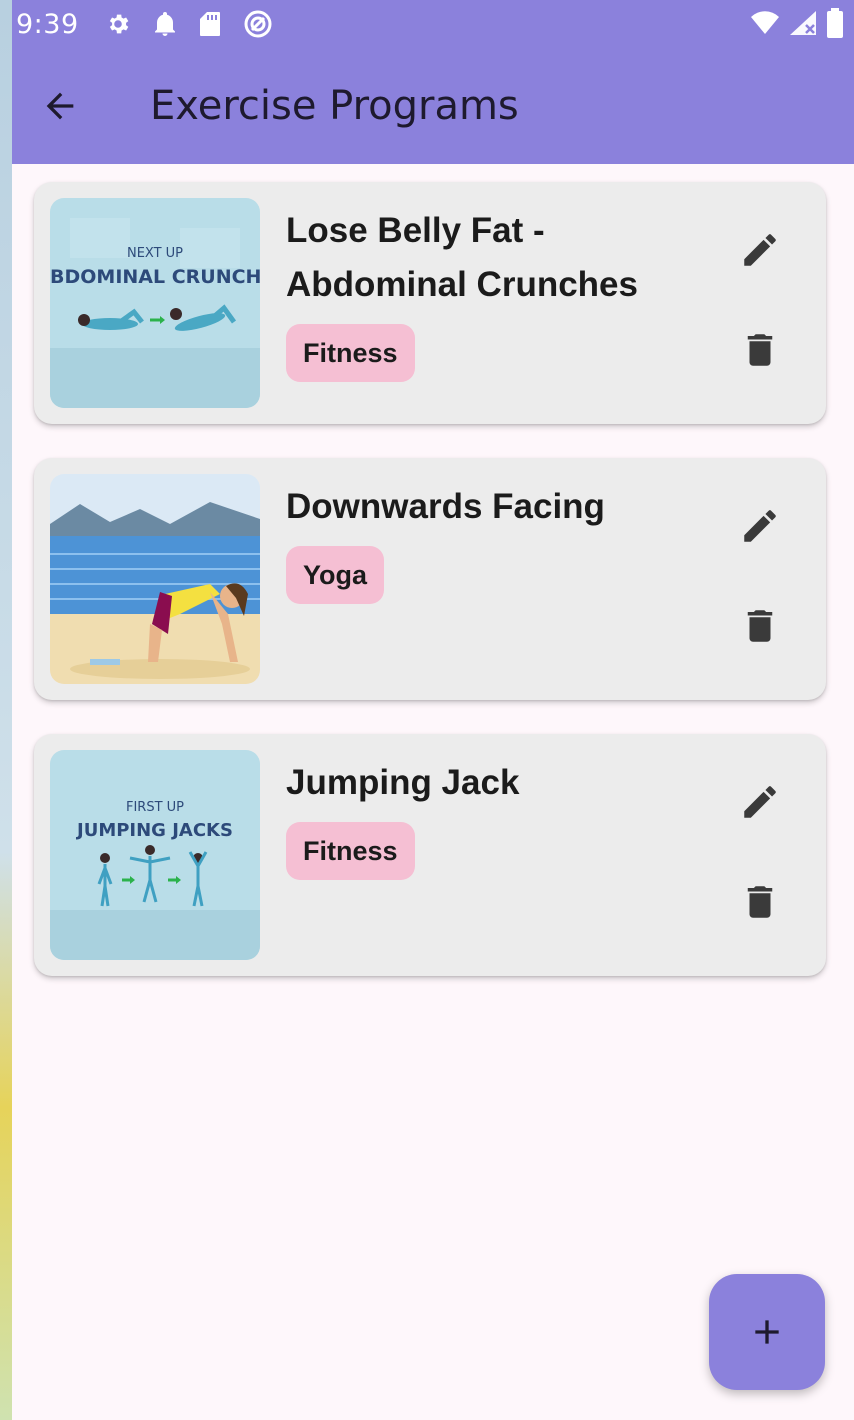  What do you see at coordinates (433, 24) in the screenshot?
I see `status-bar: 9:39` at bounding box center [433, 24].